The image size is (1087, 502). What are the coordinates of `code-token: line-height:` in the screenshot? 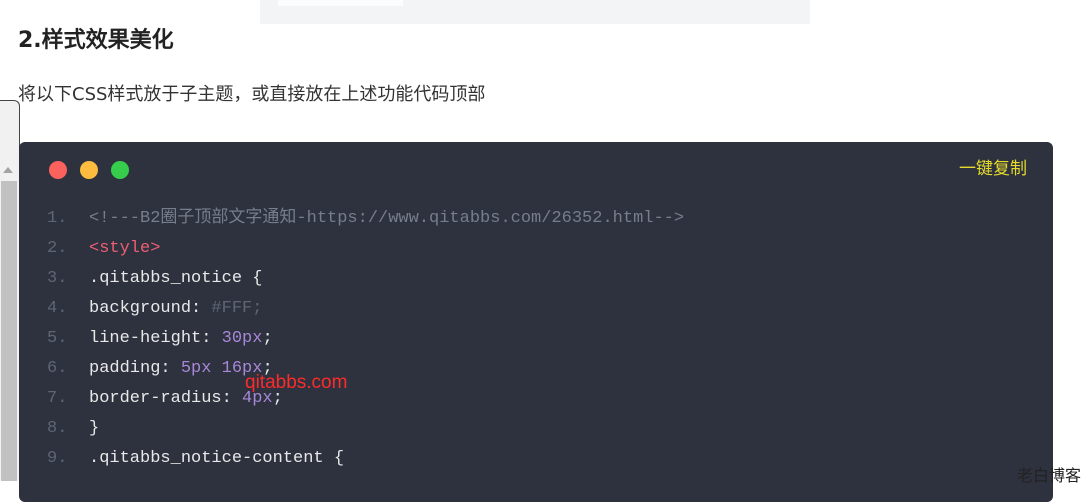 It's located at (155, 338).